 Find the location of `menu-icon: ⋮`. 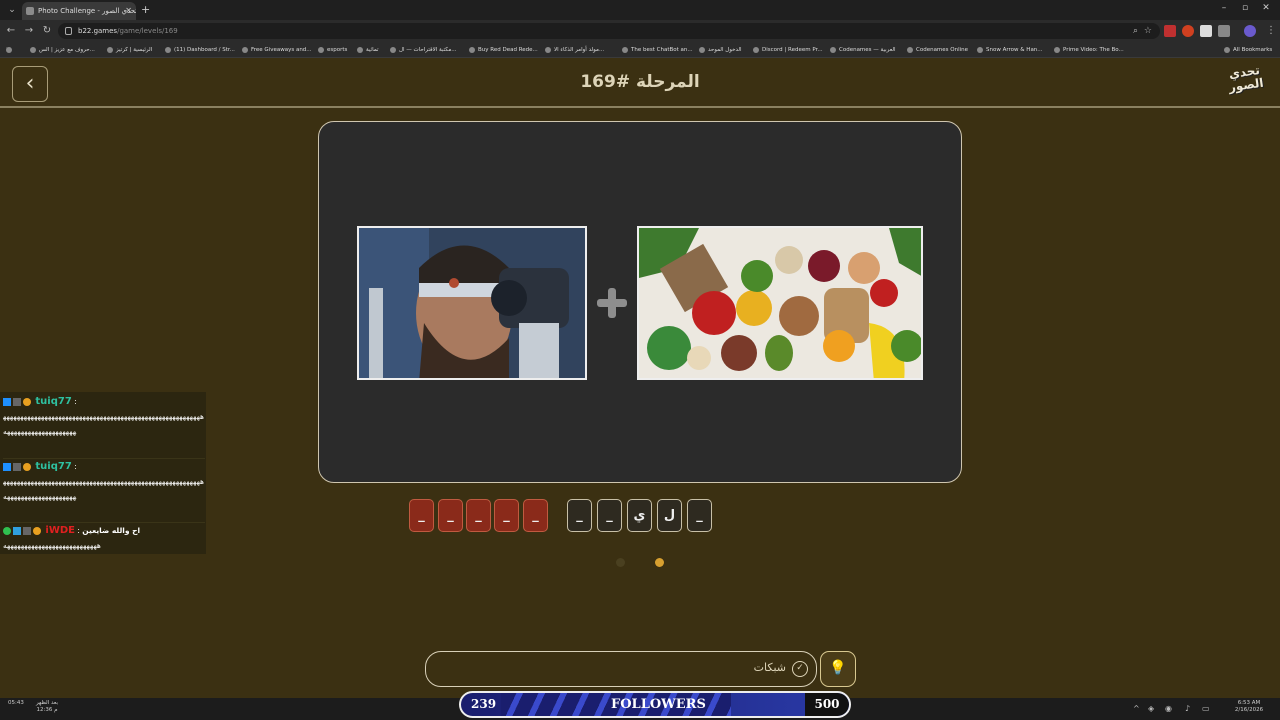

menu-icon: ⋮ is located at coordinates (1271, 31).